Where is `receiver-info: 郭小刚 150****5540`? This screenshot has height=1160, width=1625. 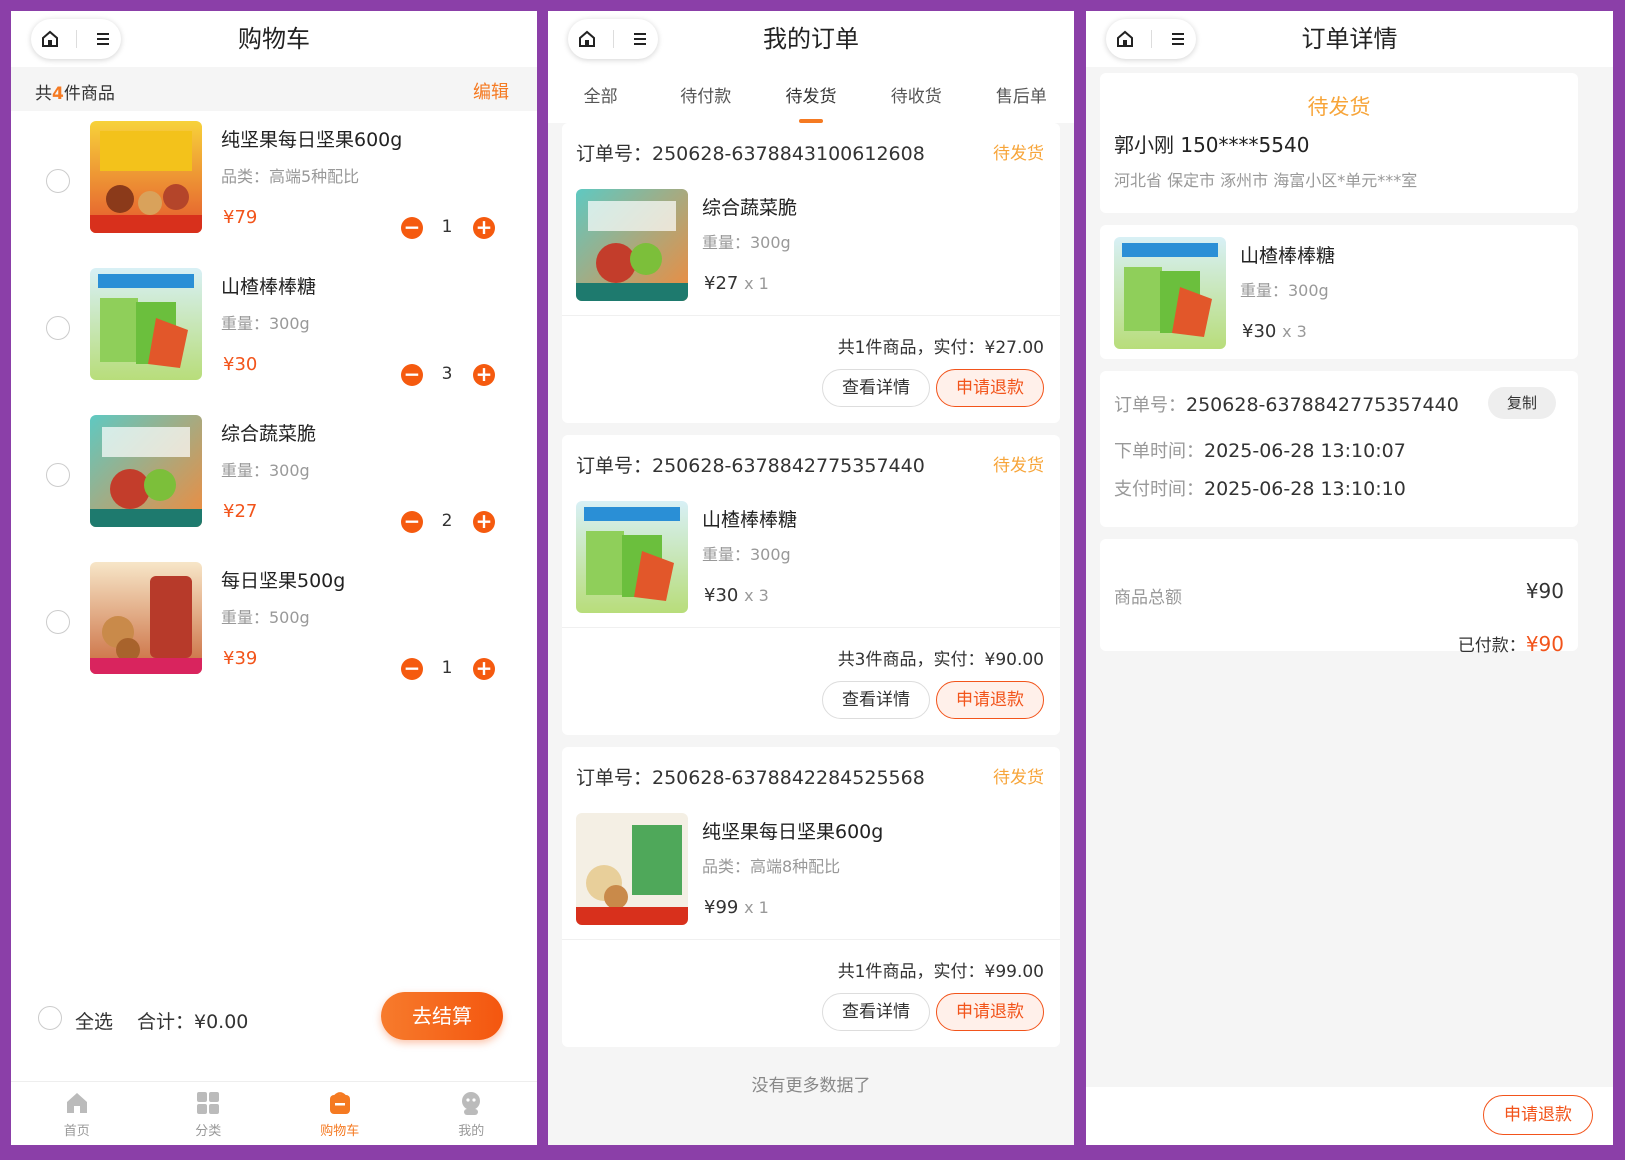
receiver-info: 郭小刚 150****5540 is located at coordinates (1212, 145).